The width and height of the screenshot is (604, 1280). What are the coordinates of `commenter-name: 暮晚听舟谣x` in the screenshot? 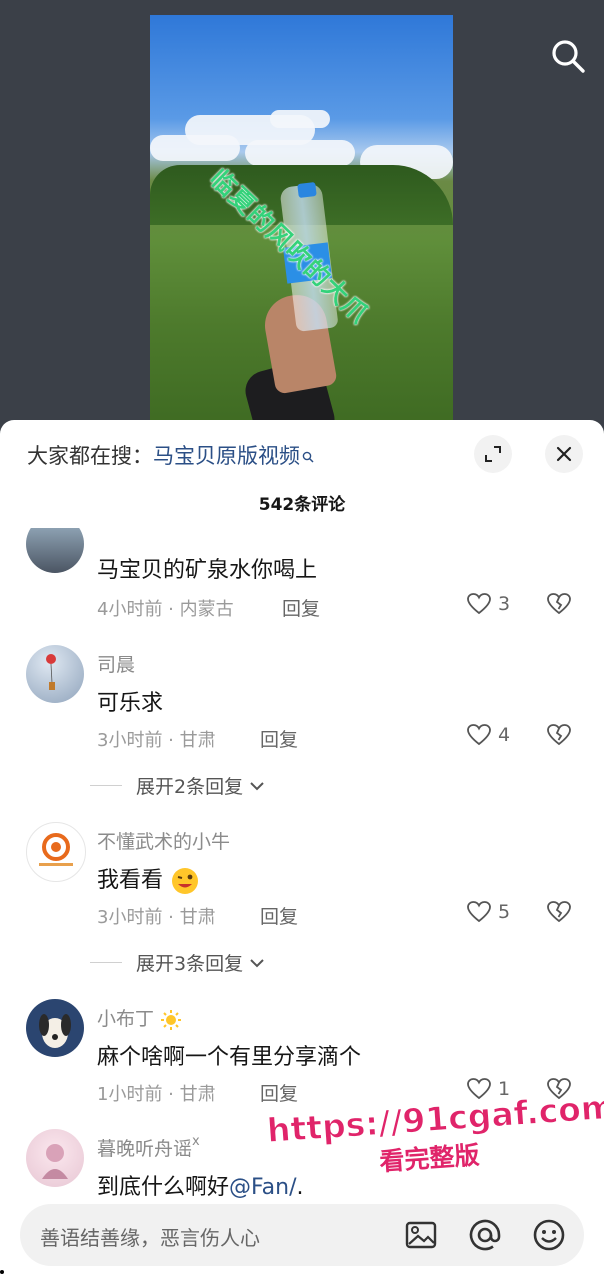 It's located at (148, 1147).